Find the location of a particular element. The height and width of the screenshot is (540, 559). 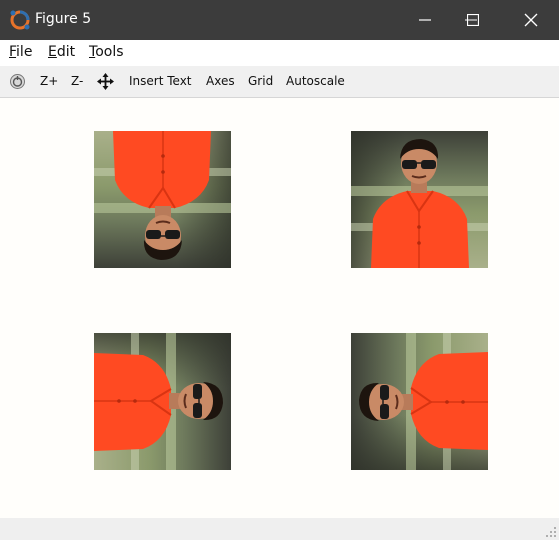

maximize-btn is located at coordinates (473, 20).